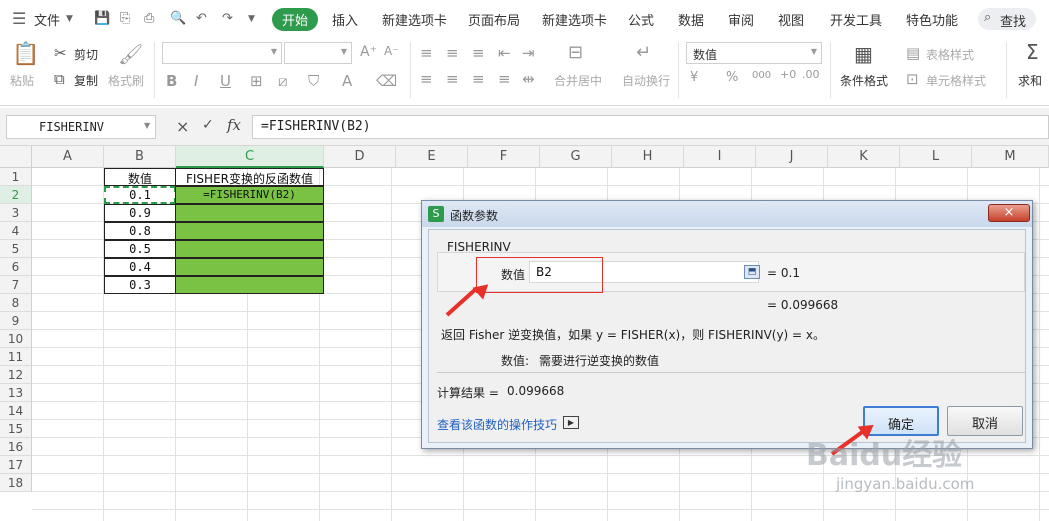 The height and width of the screenshot is (521, 1049). What do you see at coordinates (732, 77) in the screenshot?
I see `percent-icon: %` at bounding box center [732, 77].